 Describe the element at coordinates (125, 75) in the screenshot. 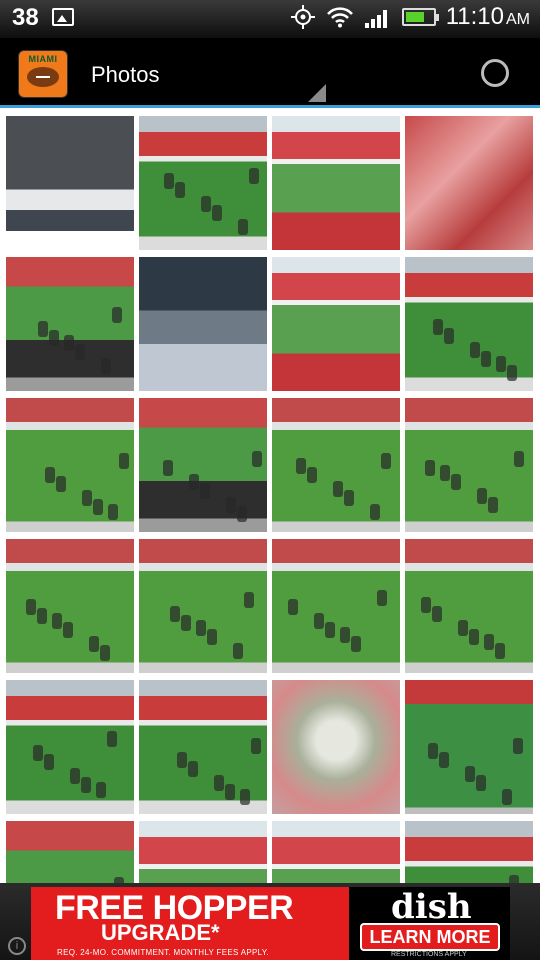

I see `page-title: Photos` at that location.